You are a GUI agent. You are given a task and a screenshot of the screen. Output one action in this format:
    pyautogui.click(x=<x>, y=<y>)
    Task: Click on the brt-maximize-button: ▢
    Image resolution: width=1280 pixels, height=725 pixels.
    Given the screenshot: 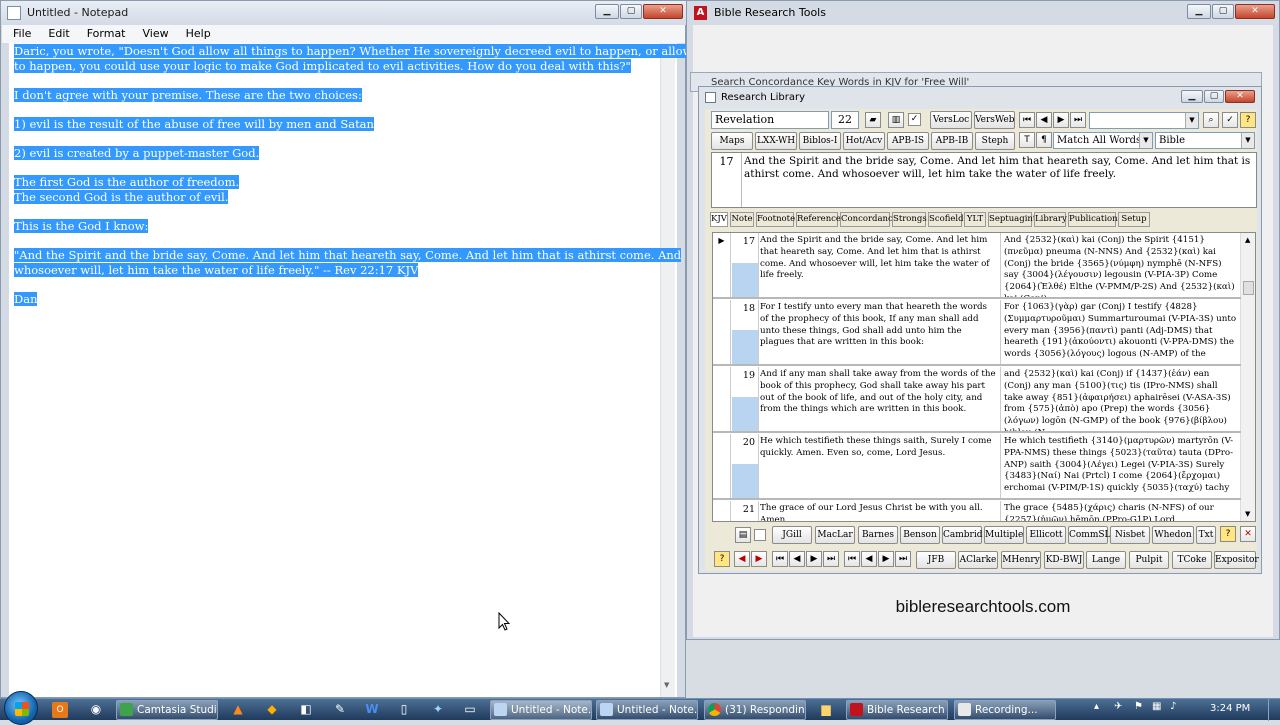 What is the action you would take?
    pyautogui.click(x=1223, y=11)
    